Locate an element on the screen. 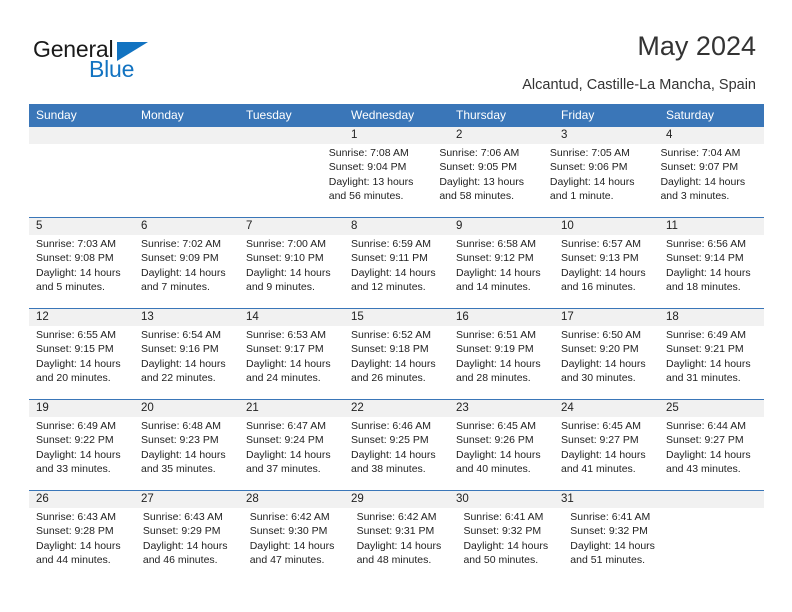 The width and height of the screenshot is (792, 612). day-number: 28 is located at coordinates (291, 499).